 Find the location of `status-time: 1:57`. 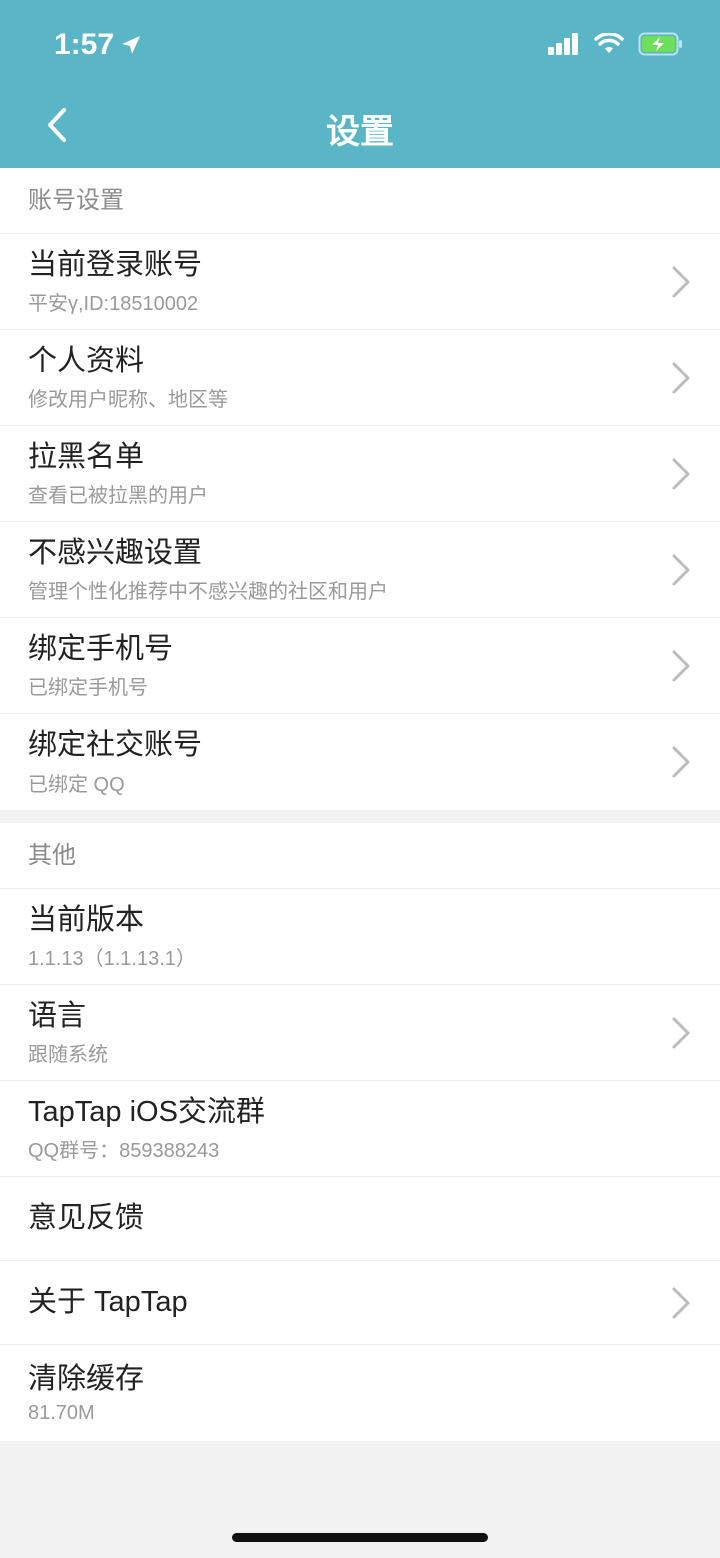

status-time: 1:57 is located at coordinates (98, 45).